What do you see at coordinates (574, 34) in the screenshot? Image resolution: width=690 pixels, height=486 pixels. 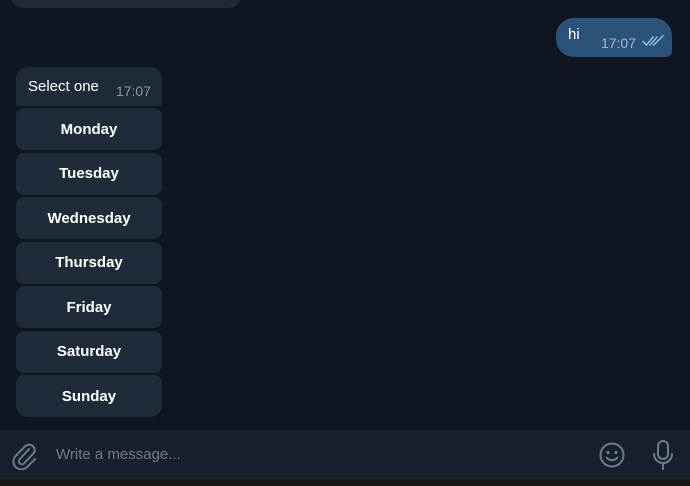 I see `outgoing-message-text: hi` at bounding box center [574, 34].